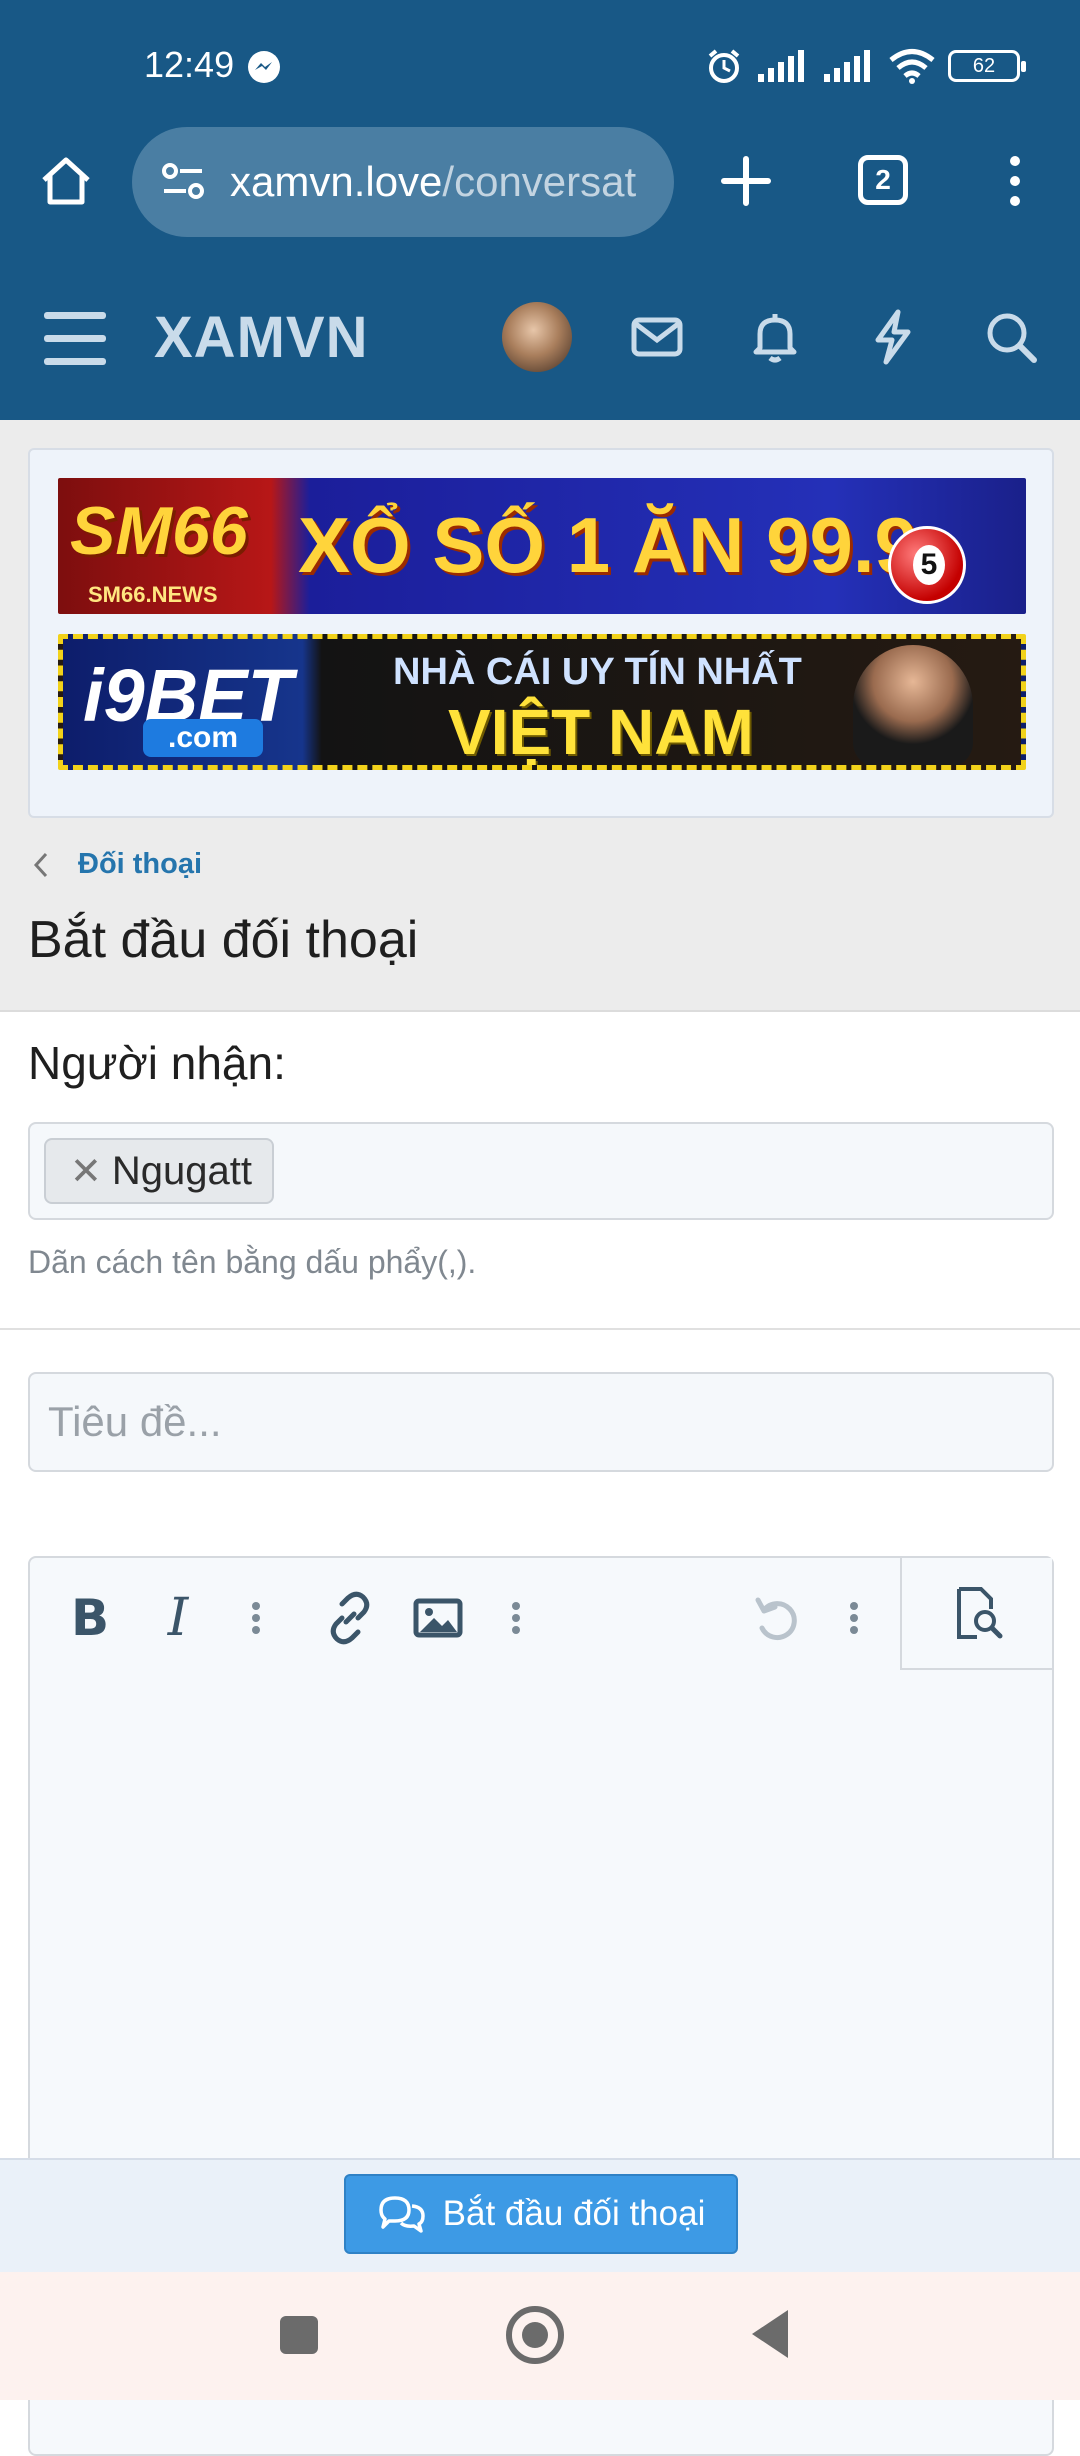 Image resolution: width=1080 pixels, height=2456 pixels. I want to click on undo-icon, so click(776, 1618).